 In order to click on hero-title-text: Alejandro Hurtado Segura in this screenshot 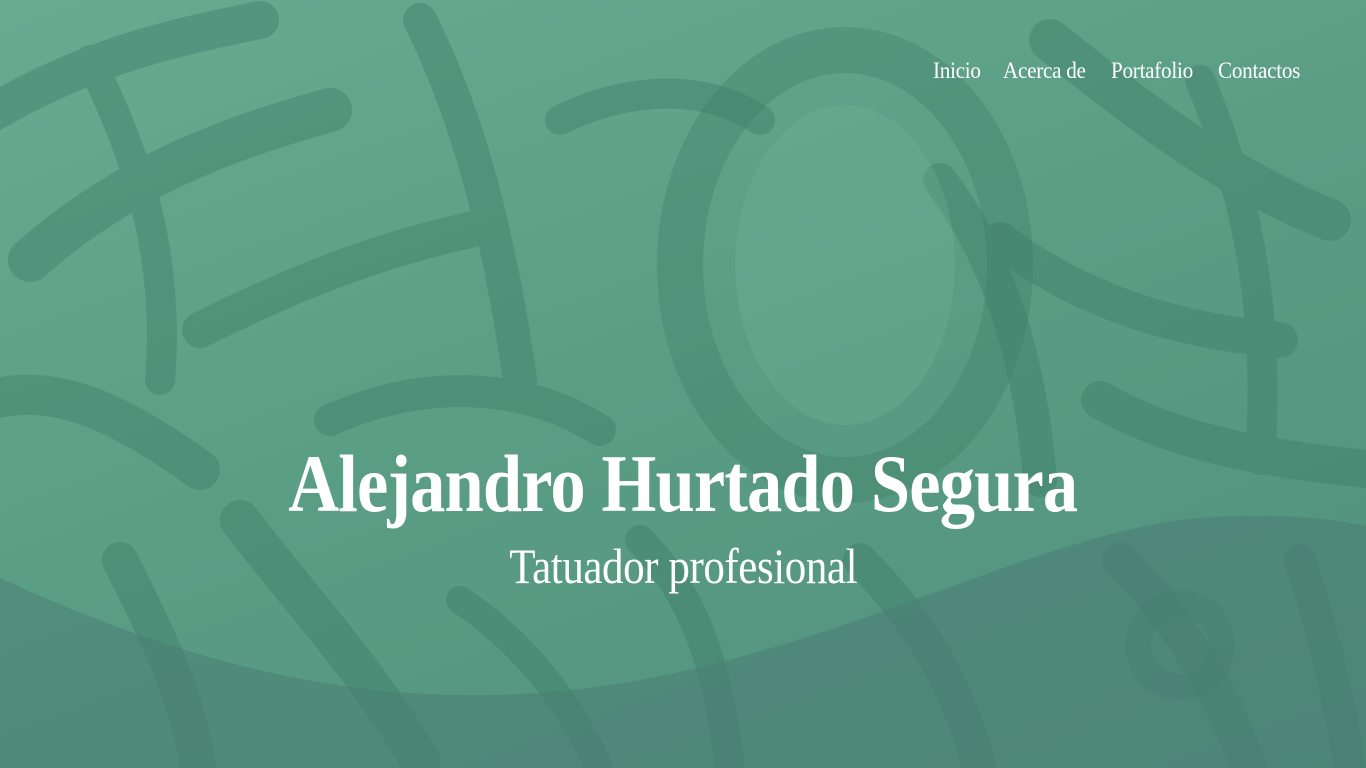, I will do `click(683, 483)`.